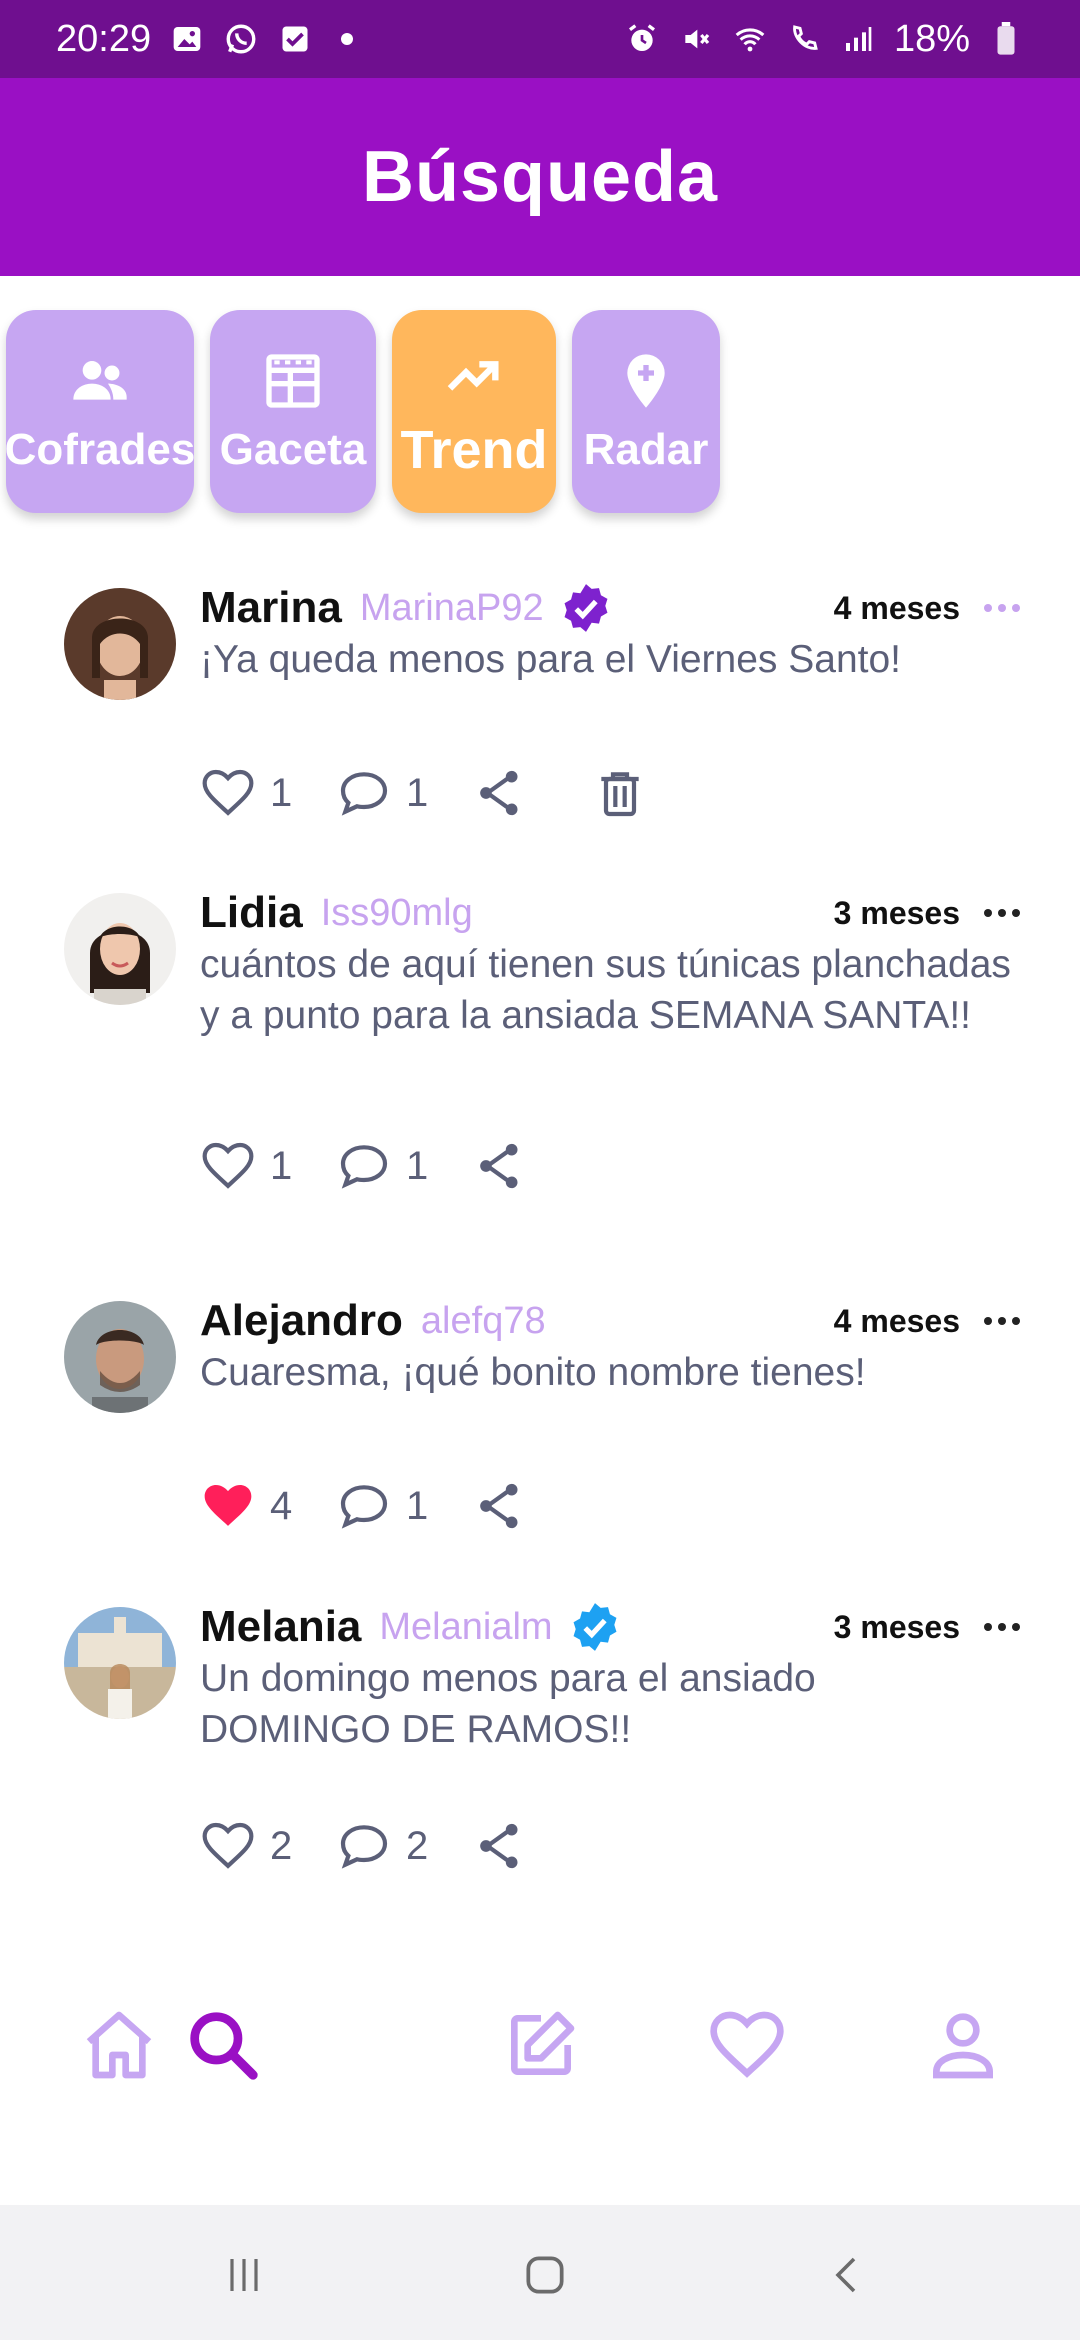 This screenshot has width=1080, height=2340. I want to click on post-header: Marina MarinaP92 4 meses, so click(610, 608).